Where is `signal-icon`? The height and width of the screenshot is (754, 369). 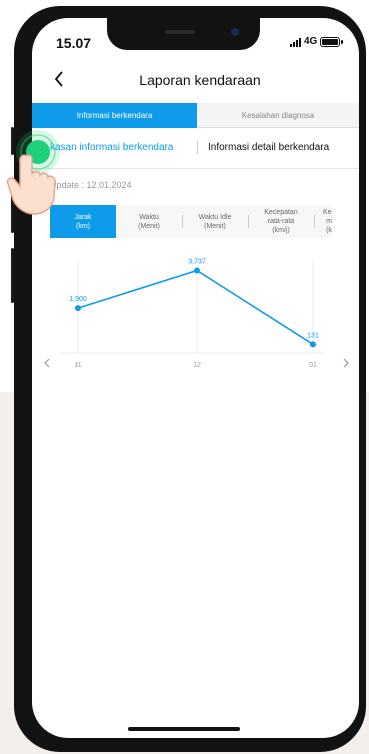 signal-icon is located at coordinates (295, 42).